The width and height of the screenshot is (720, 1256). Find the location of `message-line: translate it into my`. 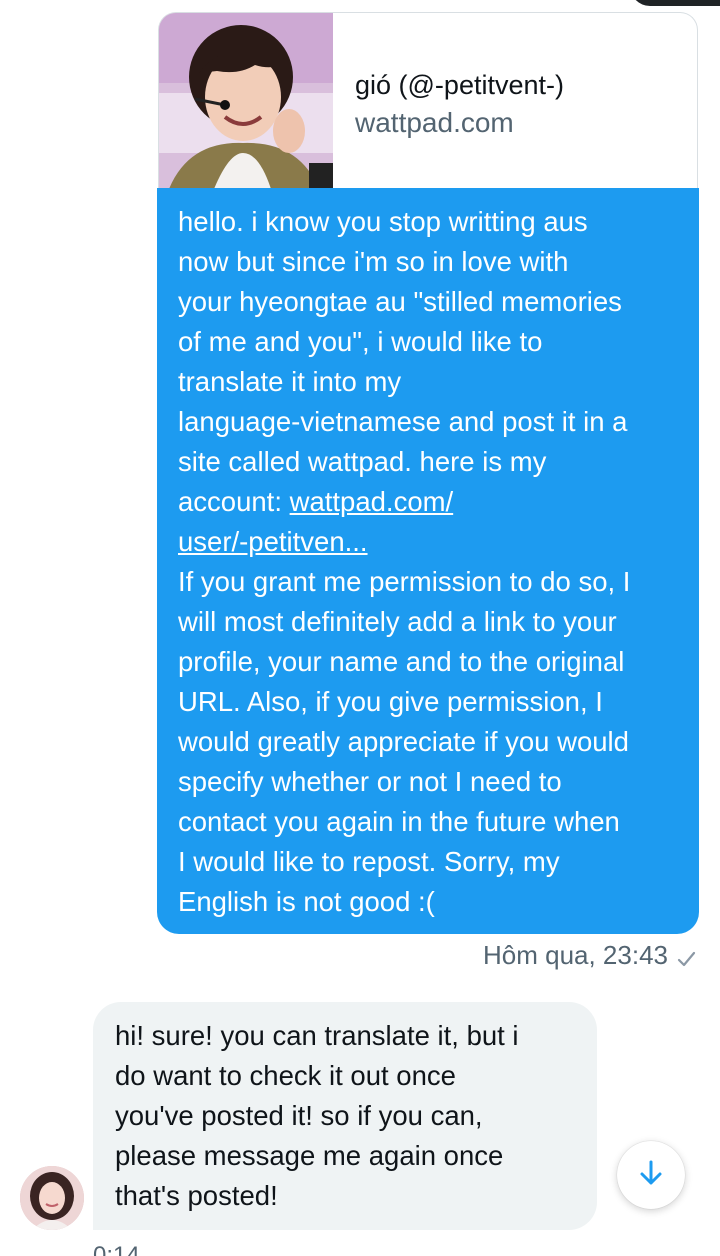

message-line: translate it into my is located at coordinates (290, 381).